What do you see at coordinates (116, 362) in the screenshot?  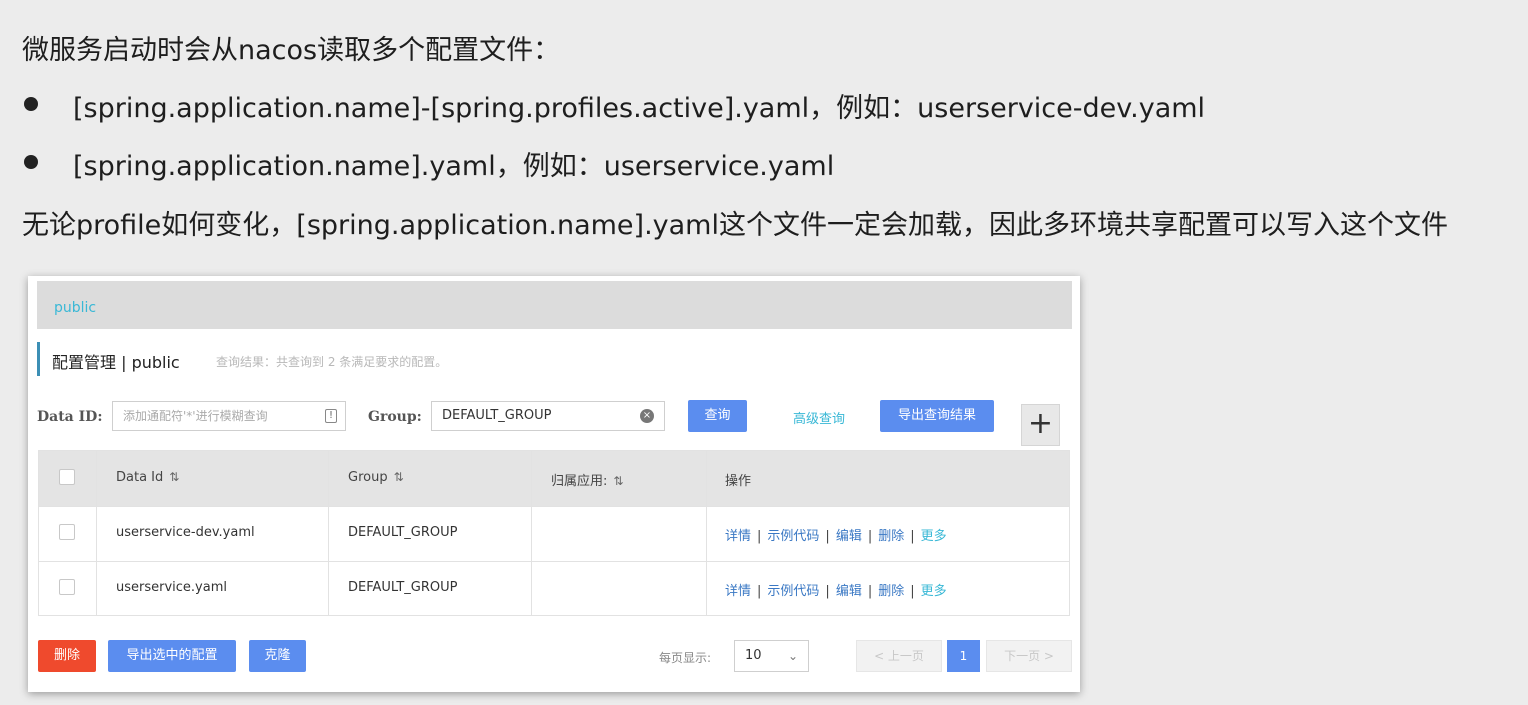 I see `page-title: 配置管理 | public` at bounding box center [116, 362].